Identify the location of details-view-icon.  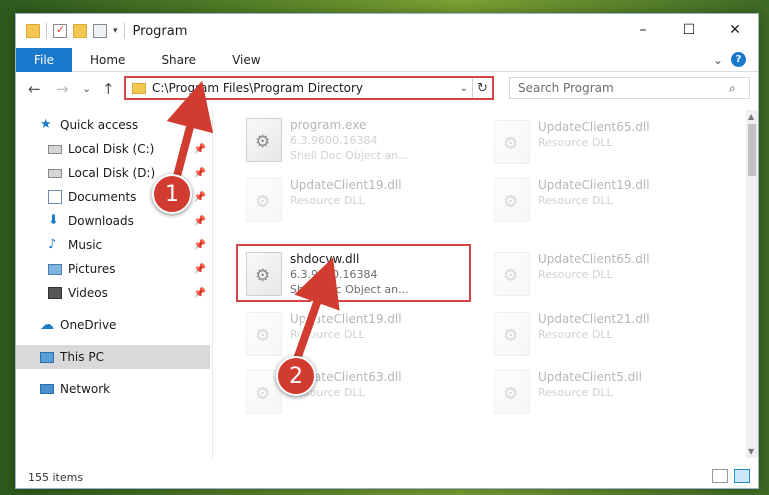
(720, 476).